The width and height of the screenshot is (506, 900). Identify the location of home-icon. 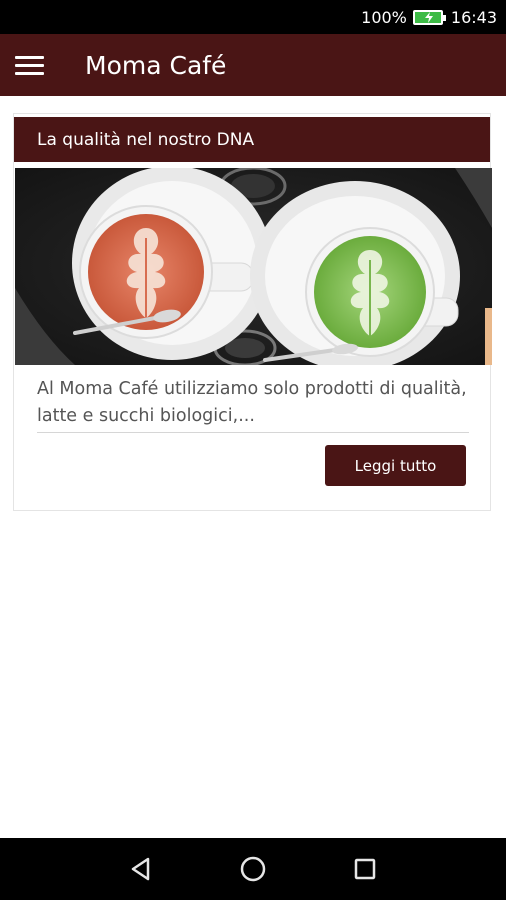
(253, 869).